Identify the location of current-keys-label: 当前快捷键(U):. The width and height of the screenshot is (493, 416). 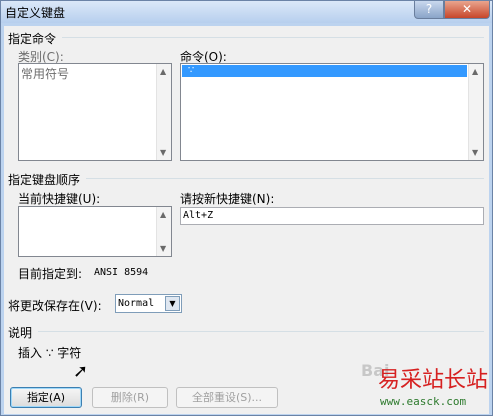
(59, 199).